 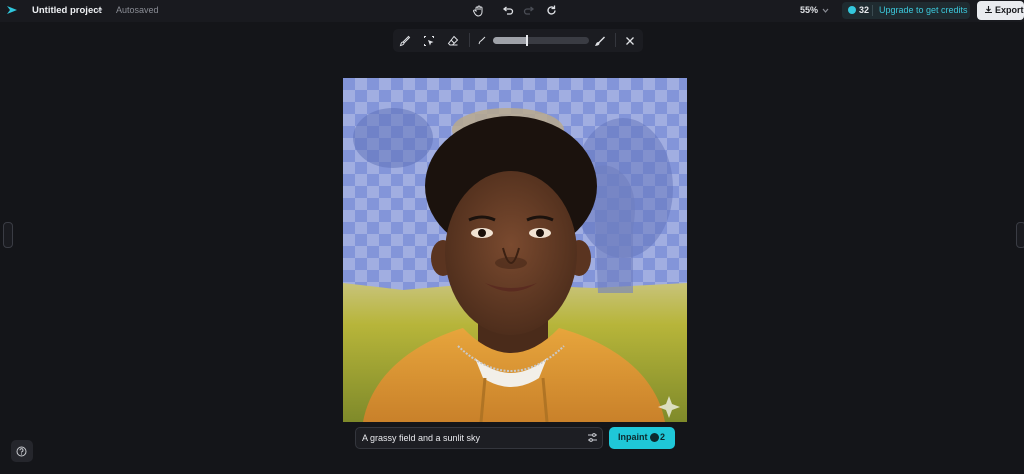 I want to click on download-icon, so click(x=988, y=10).